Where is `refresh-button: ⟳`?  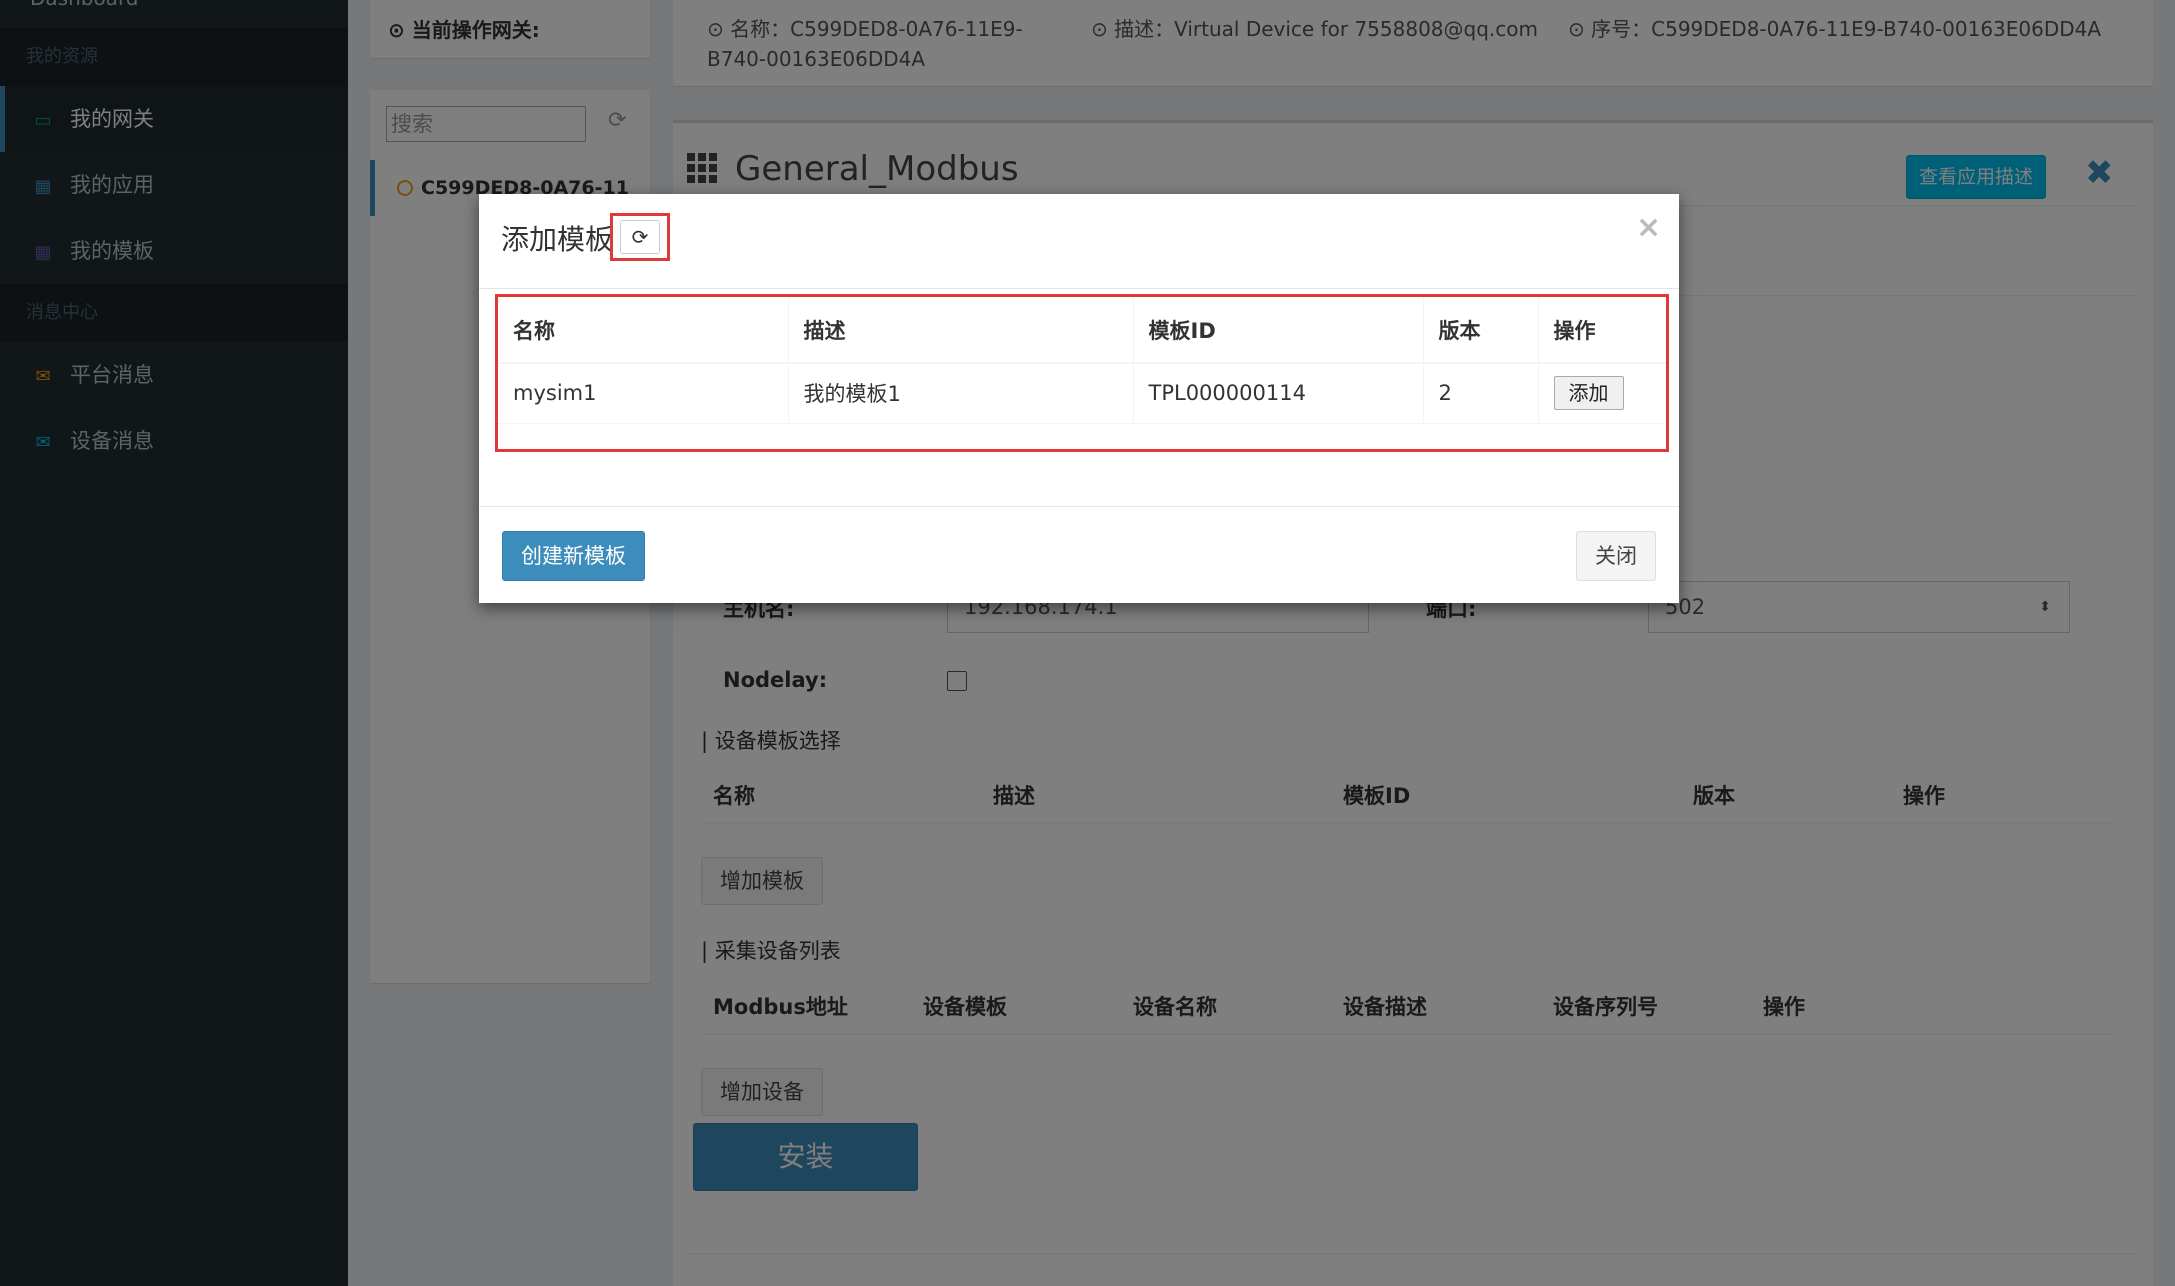
refresh-button: ⟳ is located at coordinates (640, 237).